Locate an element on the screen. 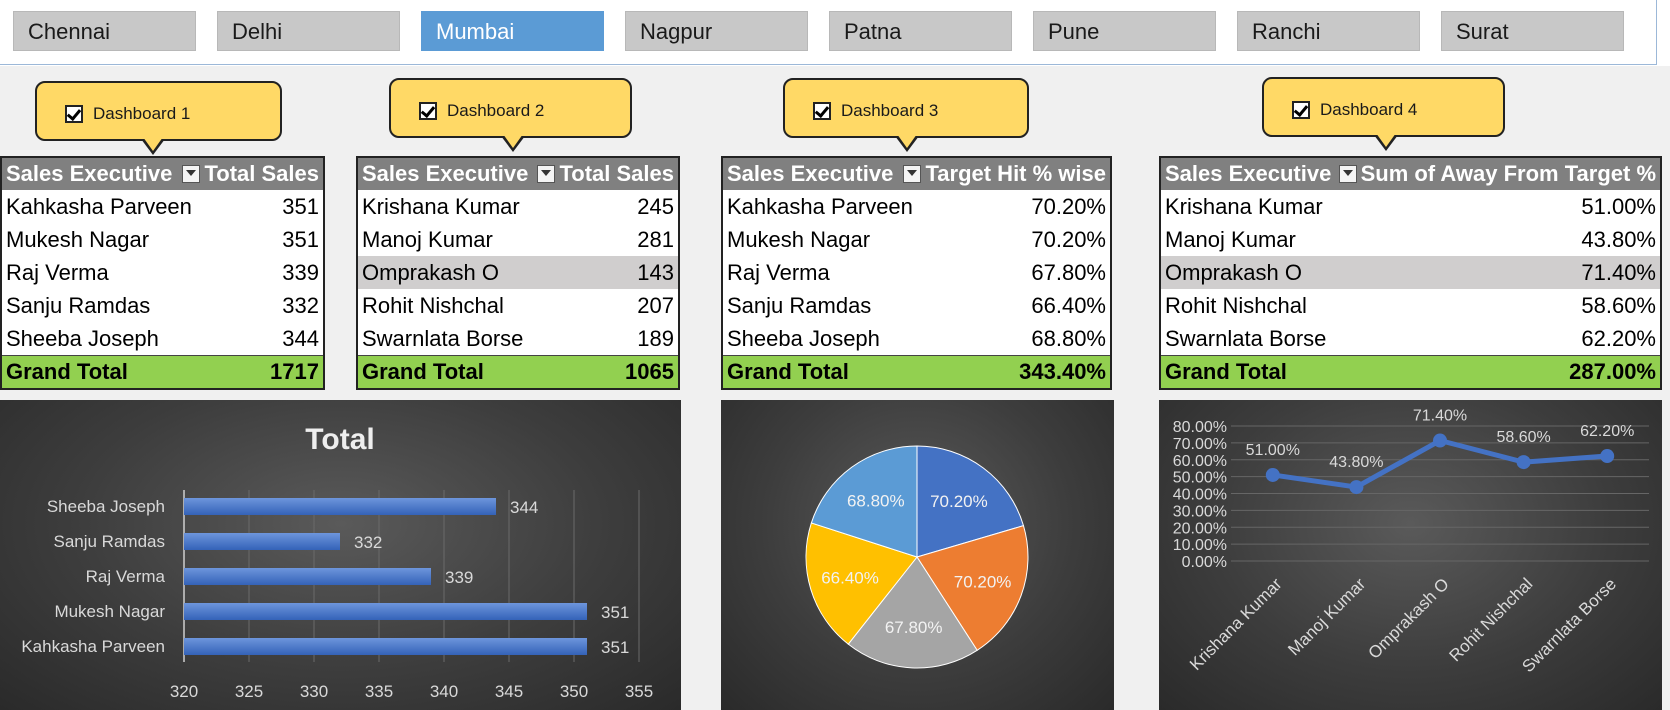 The width and height of the screenshot is (1670, 710). x-tick-label: 330 is located at coordinates (314, 691).